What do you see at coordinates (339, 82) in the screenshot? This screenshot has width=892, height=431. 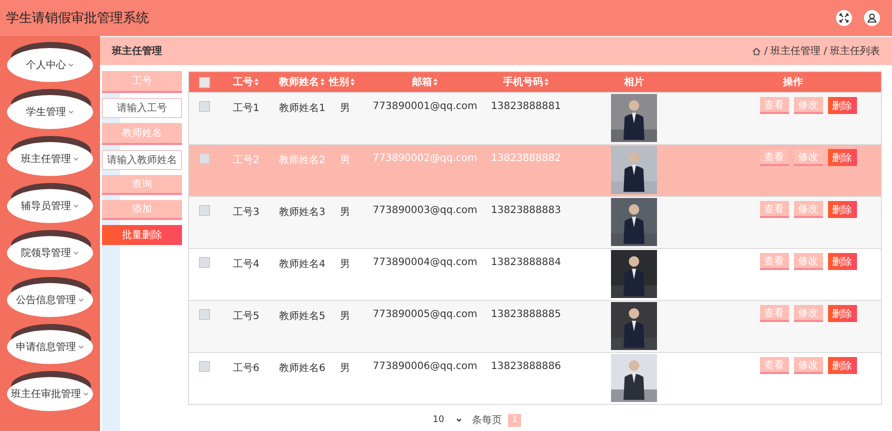 I see `column-label: 性别` at bounding box center [339, 82].